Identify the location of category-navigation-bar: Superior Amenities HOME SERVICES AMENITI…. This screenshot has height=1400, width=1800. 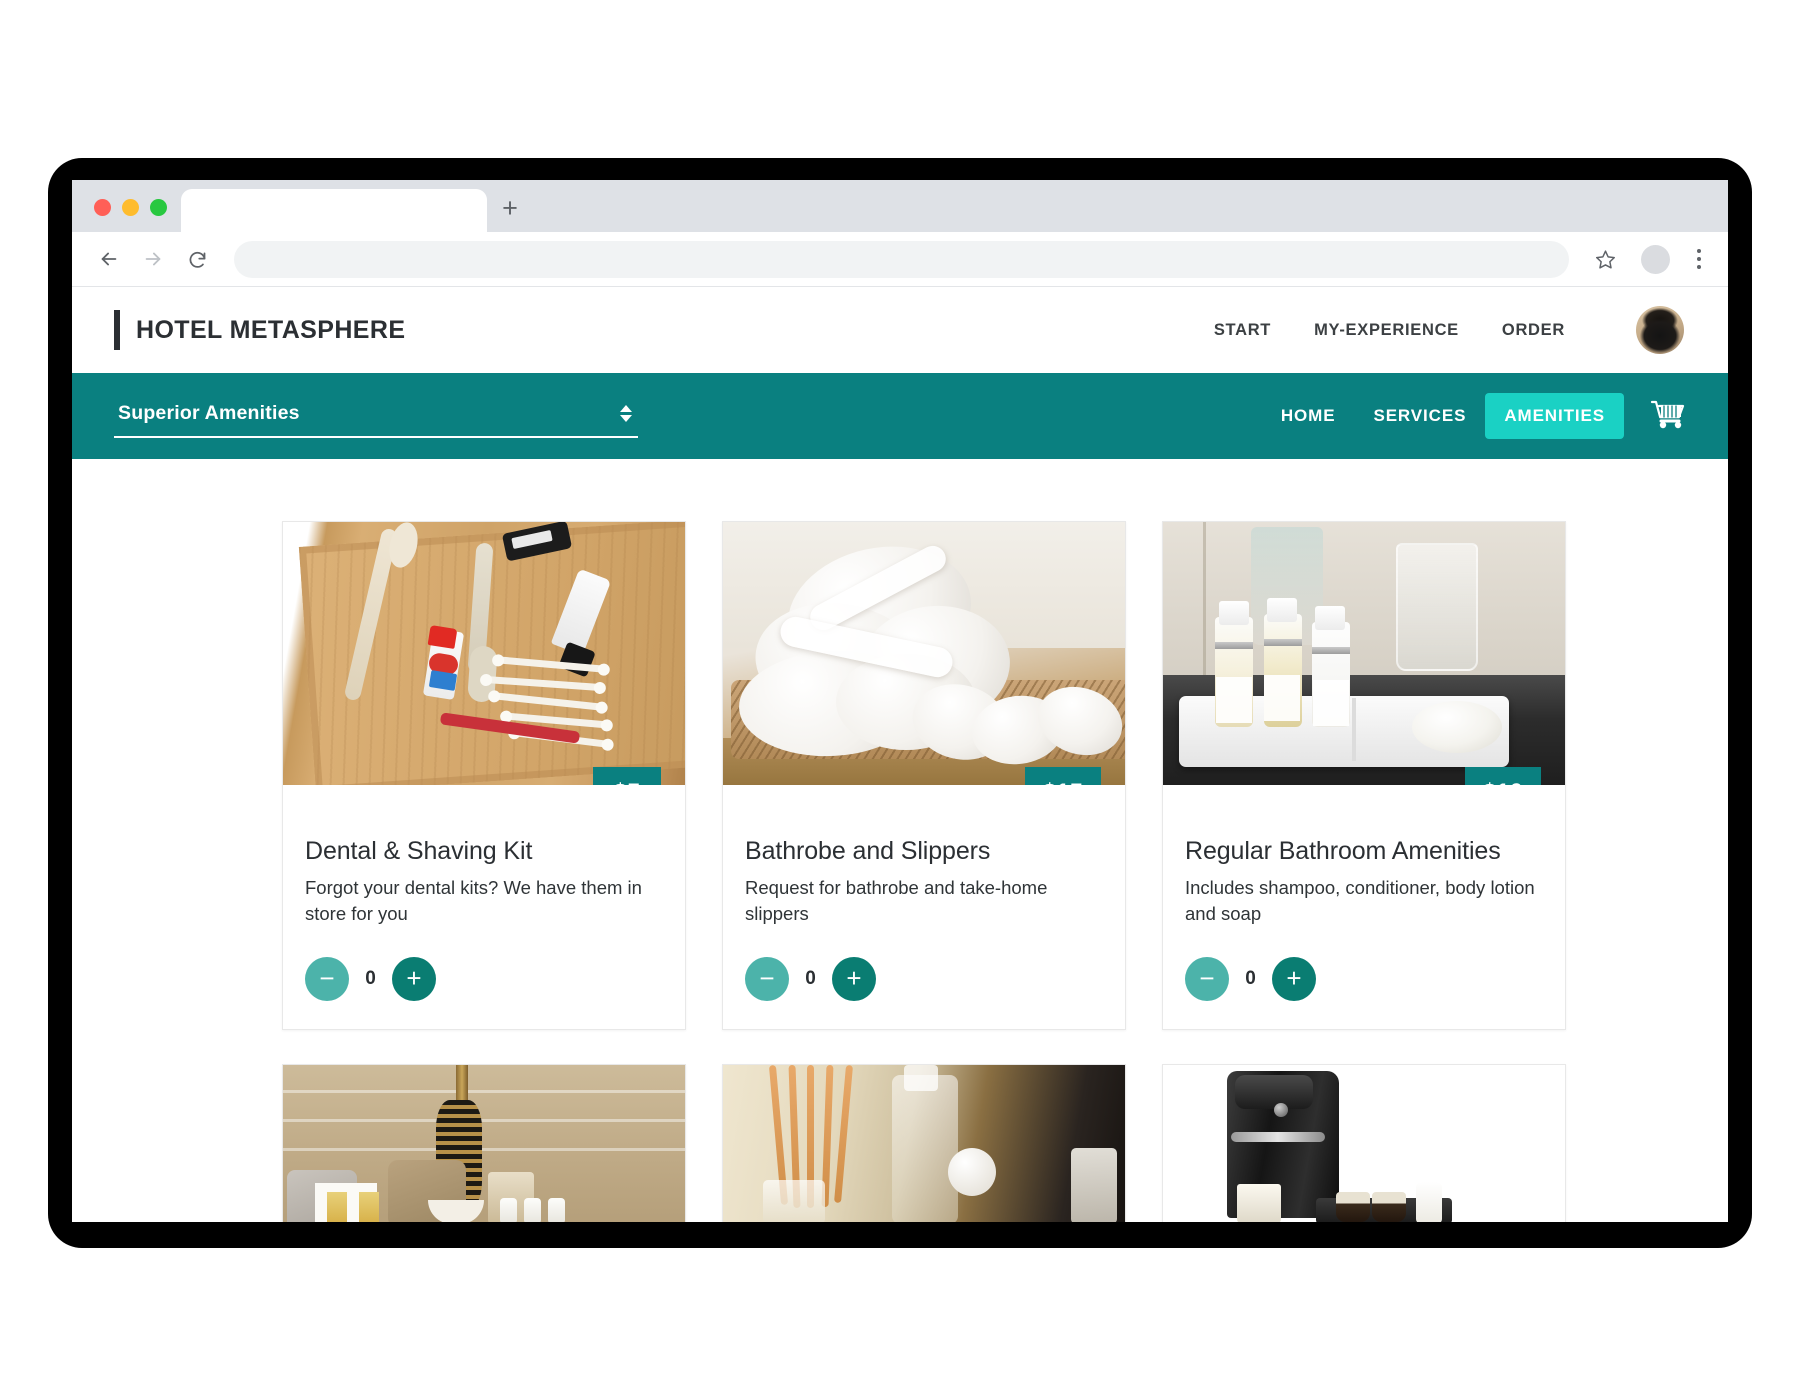
(900, 416).